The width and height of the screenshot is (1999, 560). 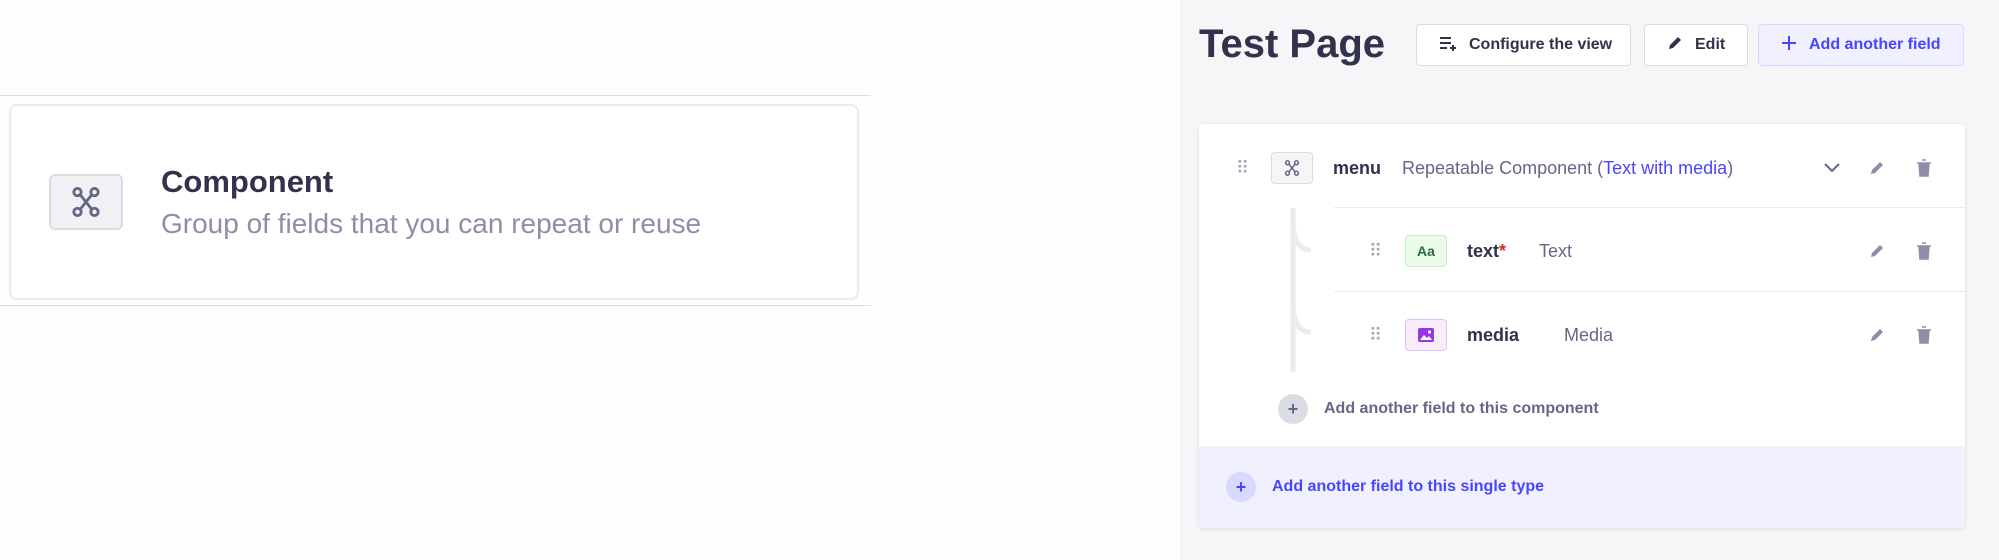 I want to click on field-name: media, so click(x=1493, y=334).